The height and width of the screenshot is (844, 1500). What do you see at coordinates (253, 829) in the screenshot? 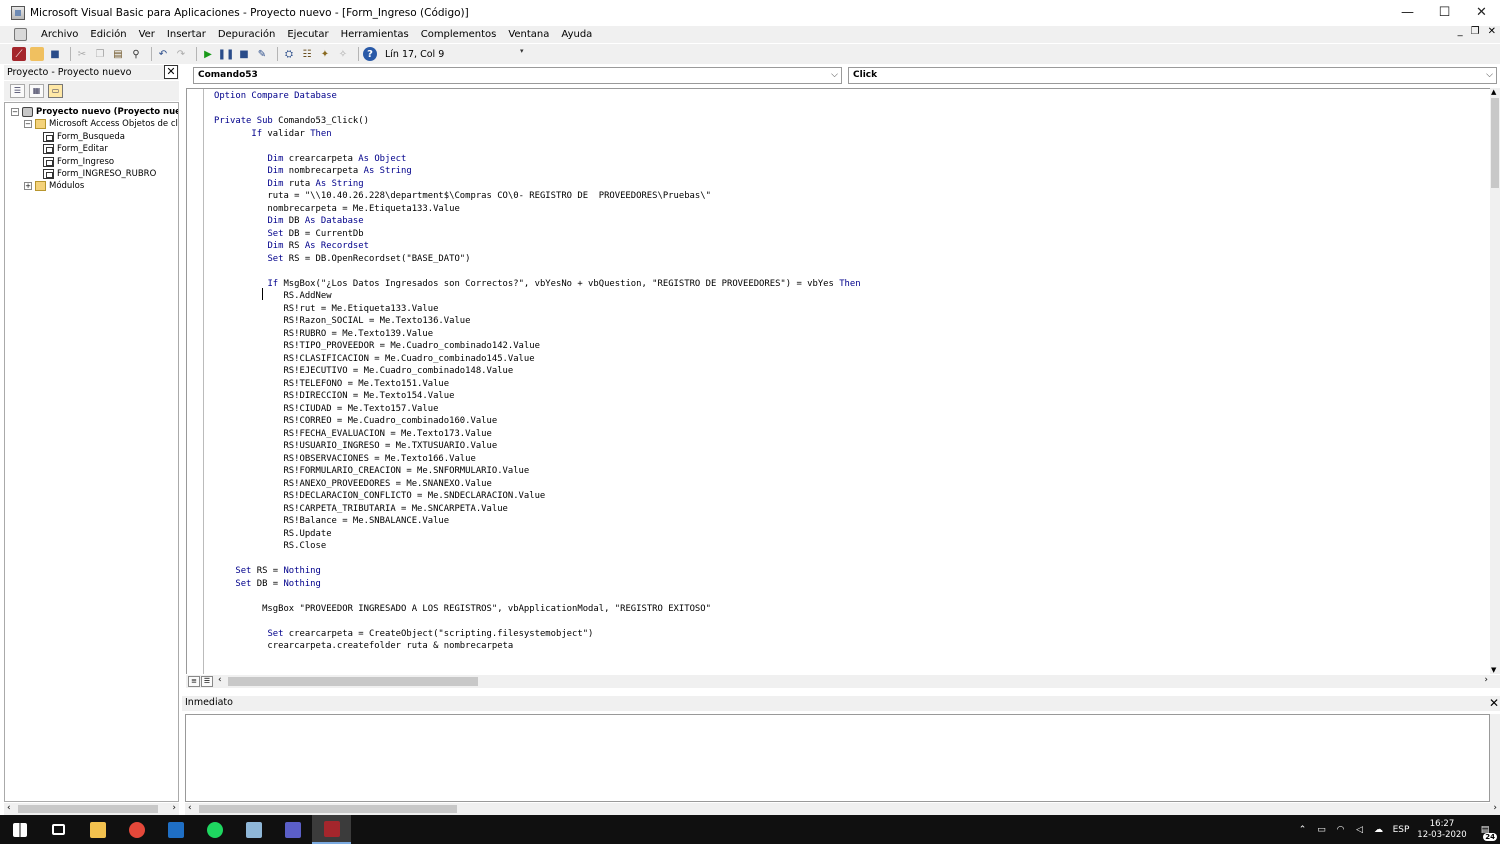
I see `taskbar-notepad-button` at bounding box center [253, 829].